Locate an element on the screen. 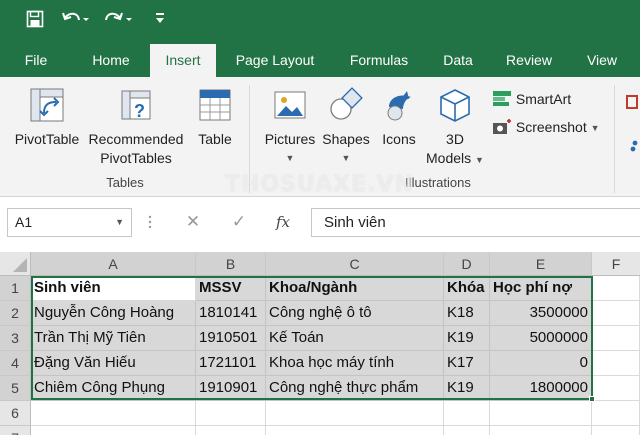 This screenshot has height=435, width=640. name-box-dropdown-icon: ▼ is located at coordinates (119, 222).